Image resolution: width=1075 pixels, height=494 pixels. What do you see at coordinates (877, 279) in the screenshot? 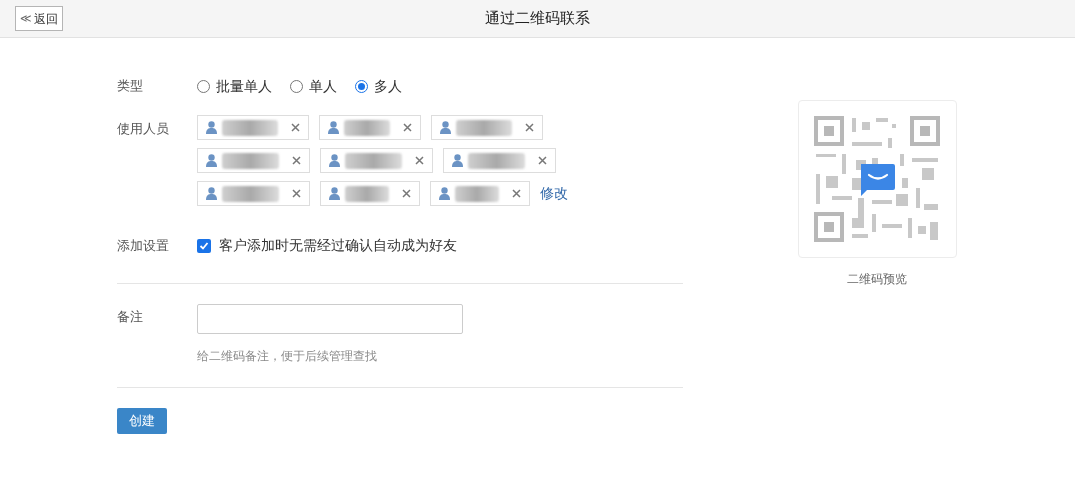
I see `qr-caption: 二维码预览` at bounding box center [877, 279].